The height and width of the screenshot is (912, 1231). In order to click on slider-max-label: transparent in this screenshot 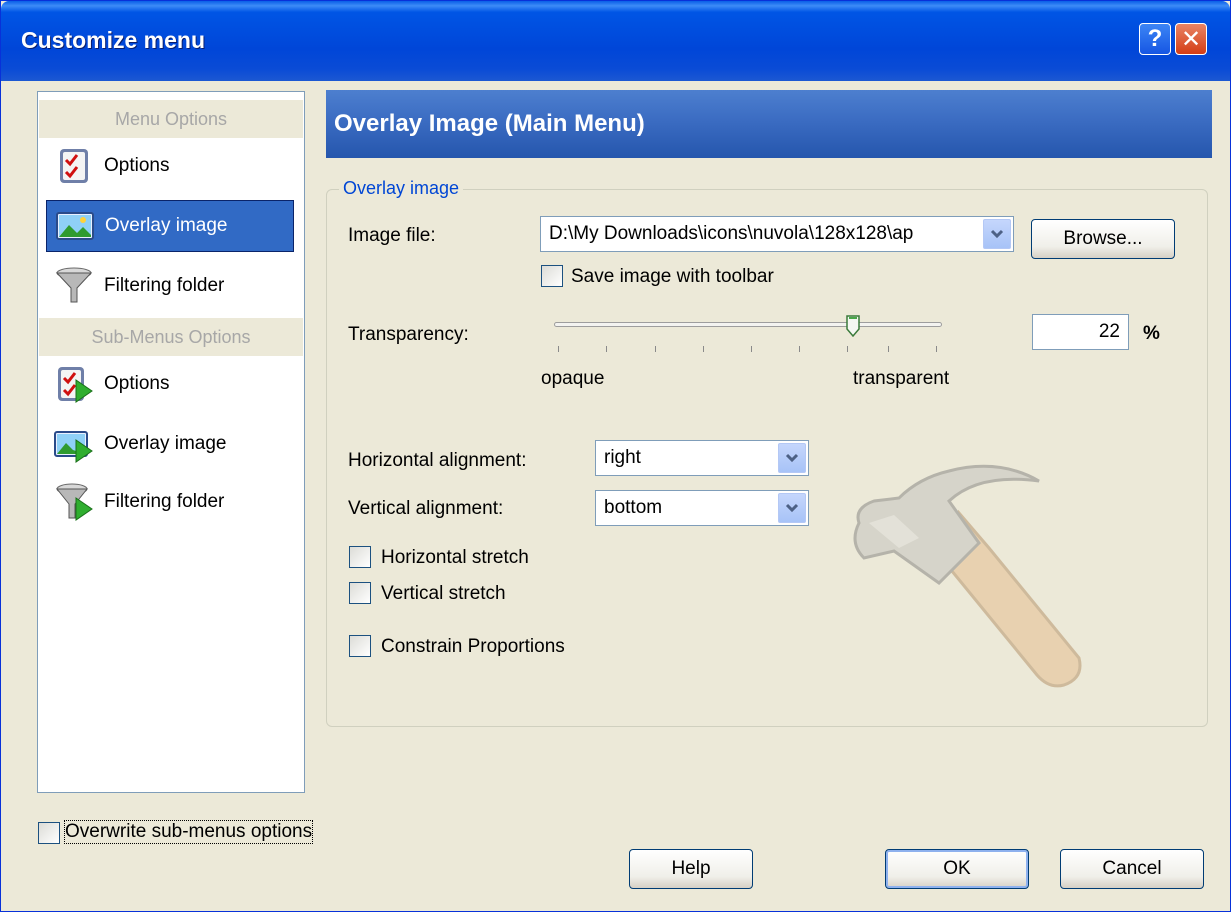, I will do `click(901, 378)`.